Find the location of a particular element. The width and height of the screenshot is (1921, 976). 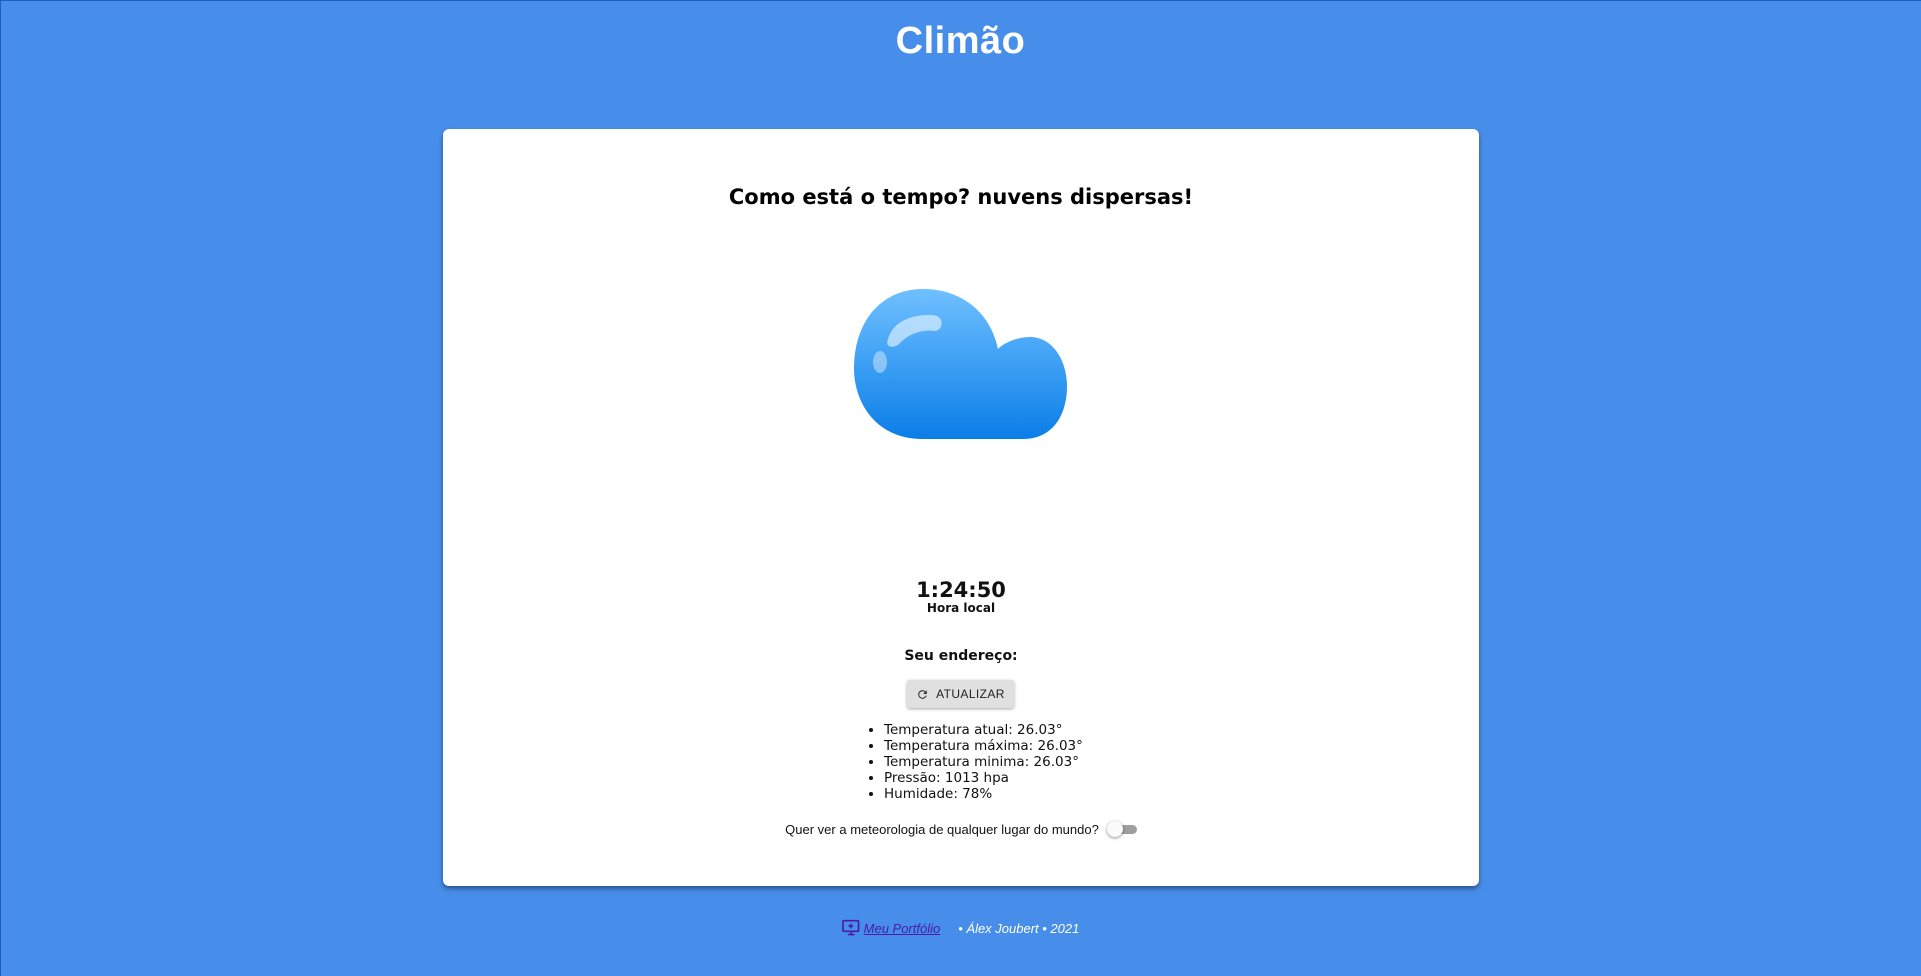

cloud-icon is located at coordinates (960, 364).